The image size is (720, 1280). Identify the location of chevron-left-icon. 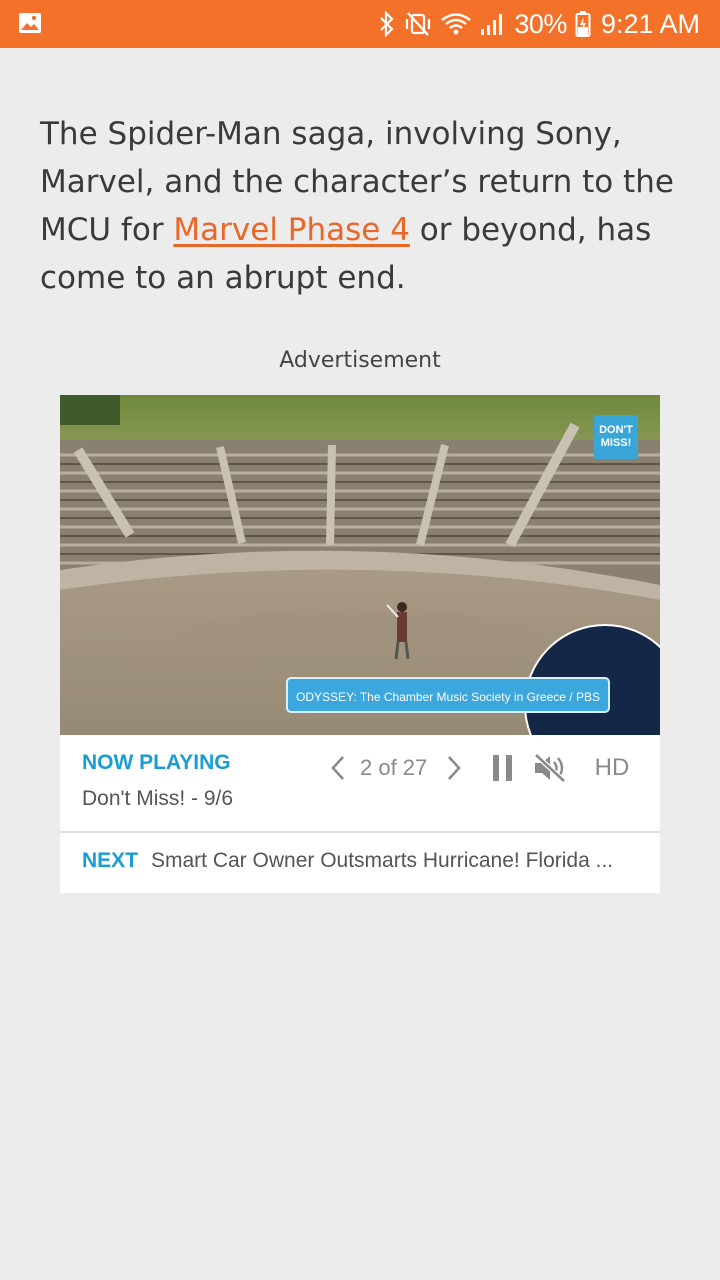
(337, 768).